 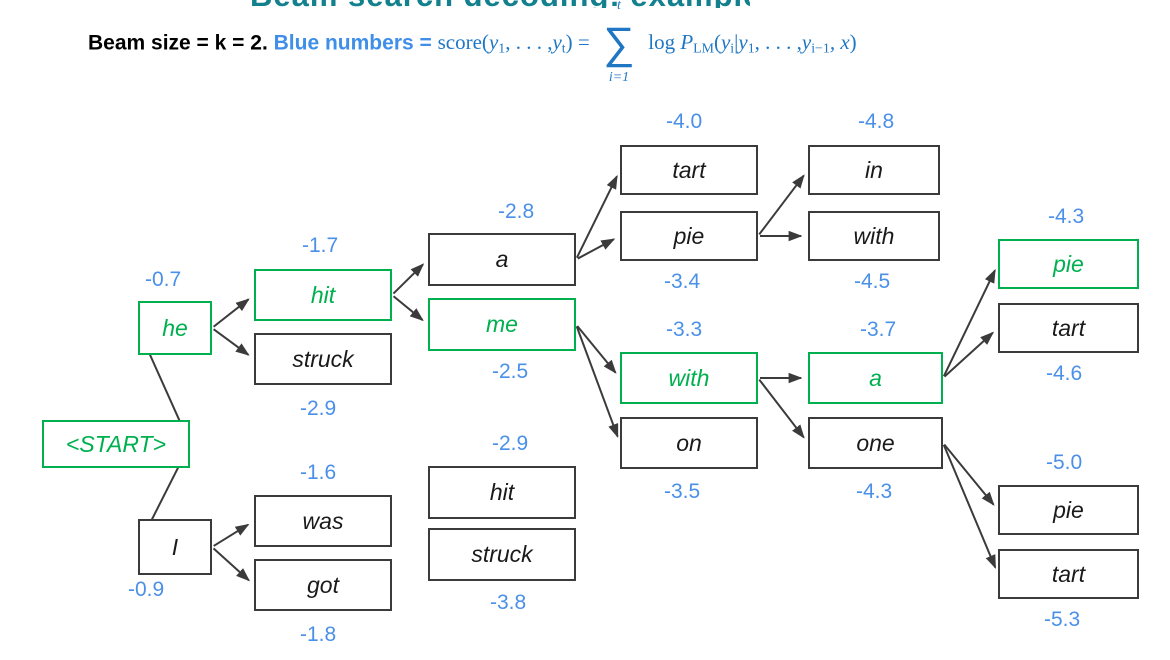 I want to click on score-with1: -3.3, so click(x=684, y=329).